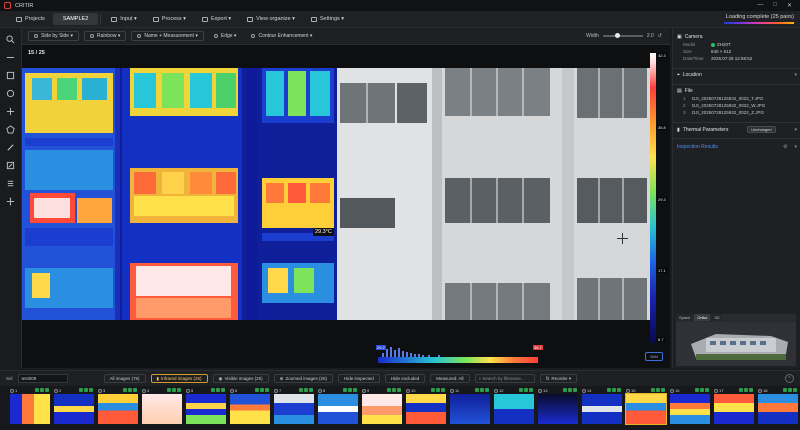  I want to click on pen-tool-icon, so click(11, 147).